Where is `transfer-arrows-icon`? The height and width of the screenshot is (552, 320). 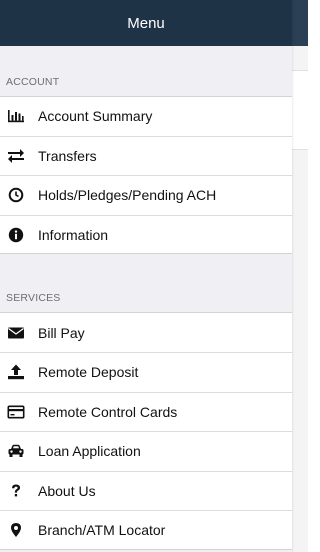 transfer-arrows-icon is located at coordinates (16, 156).